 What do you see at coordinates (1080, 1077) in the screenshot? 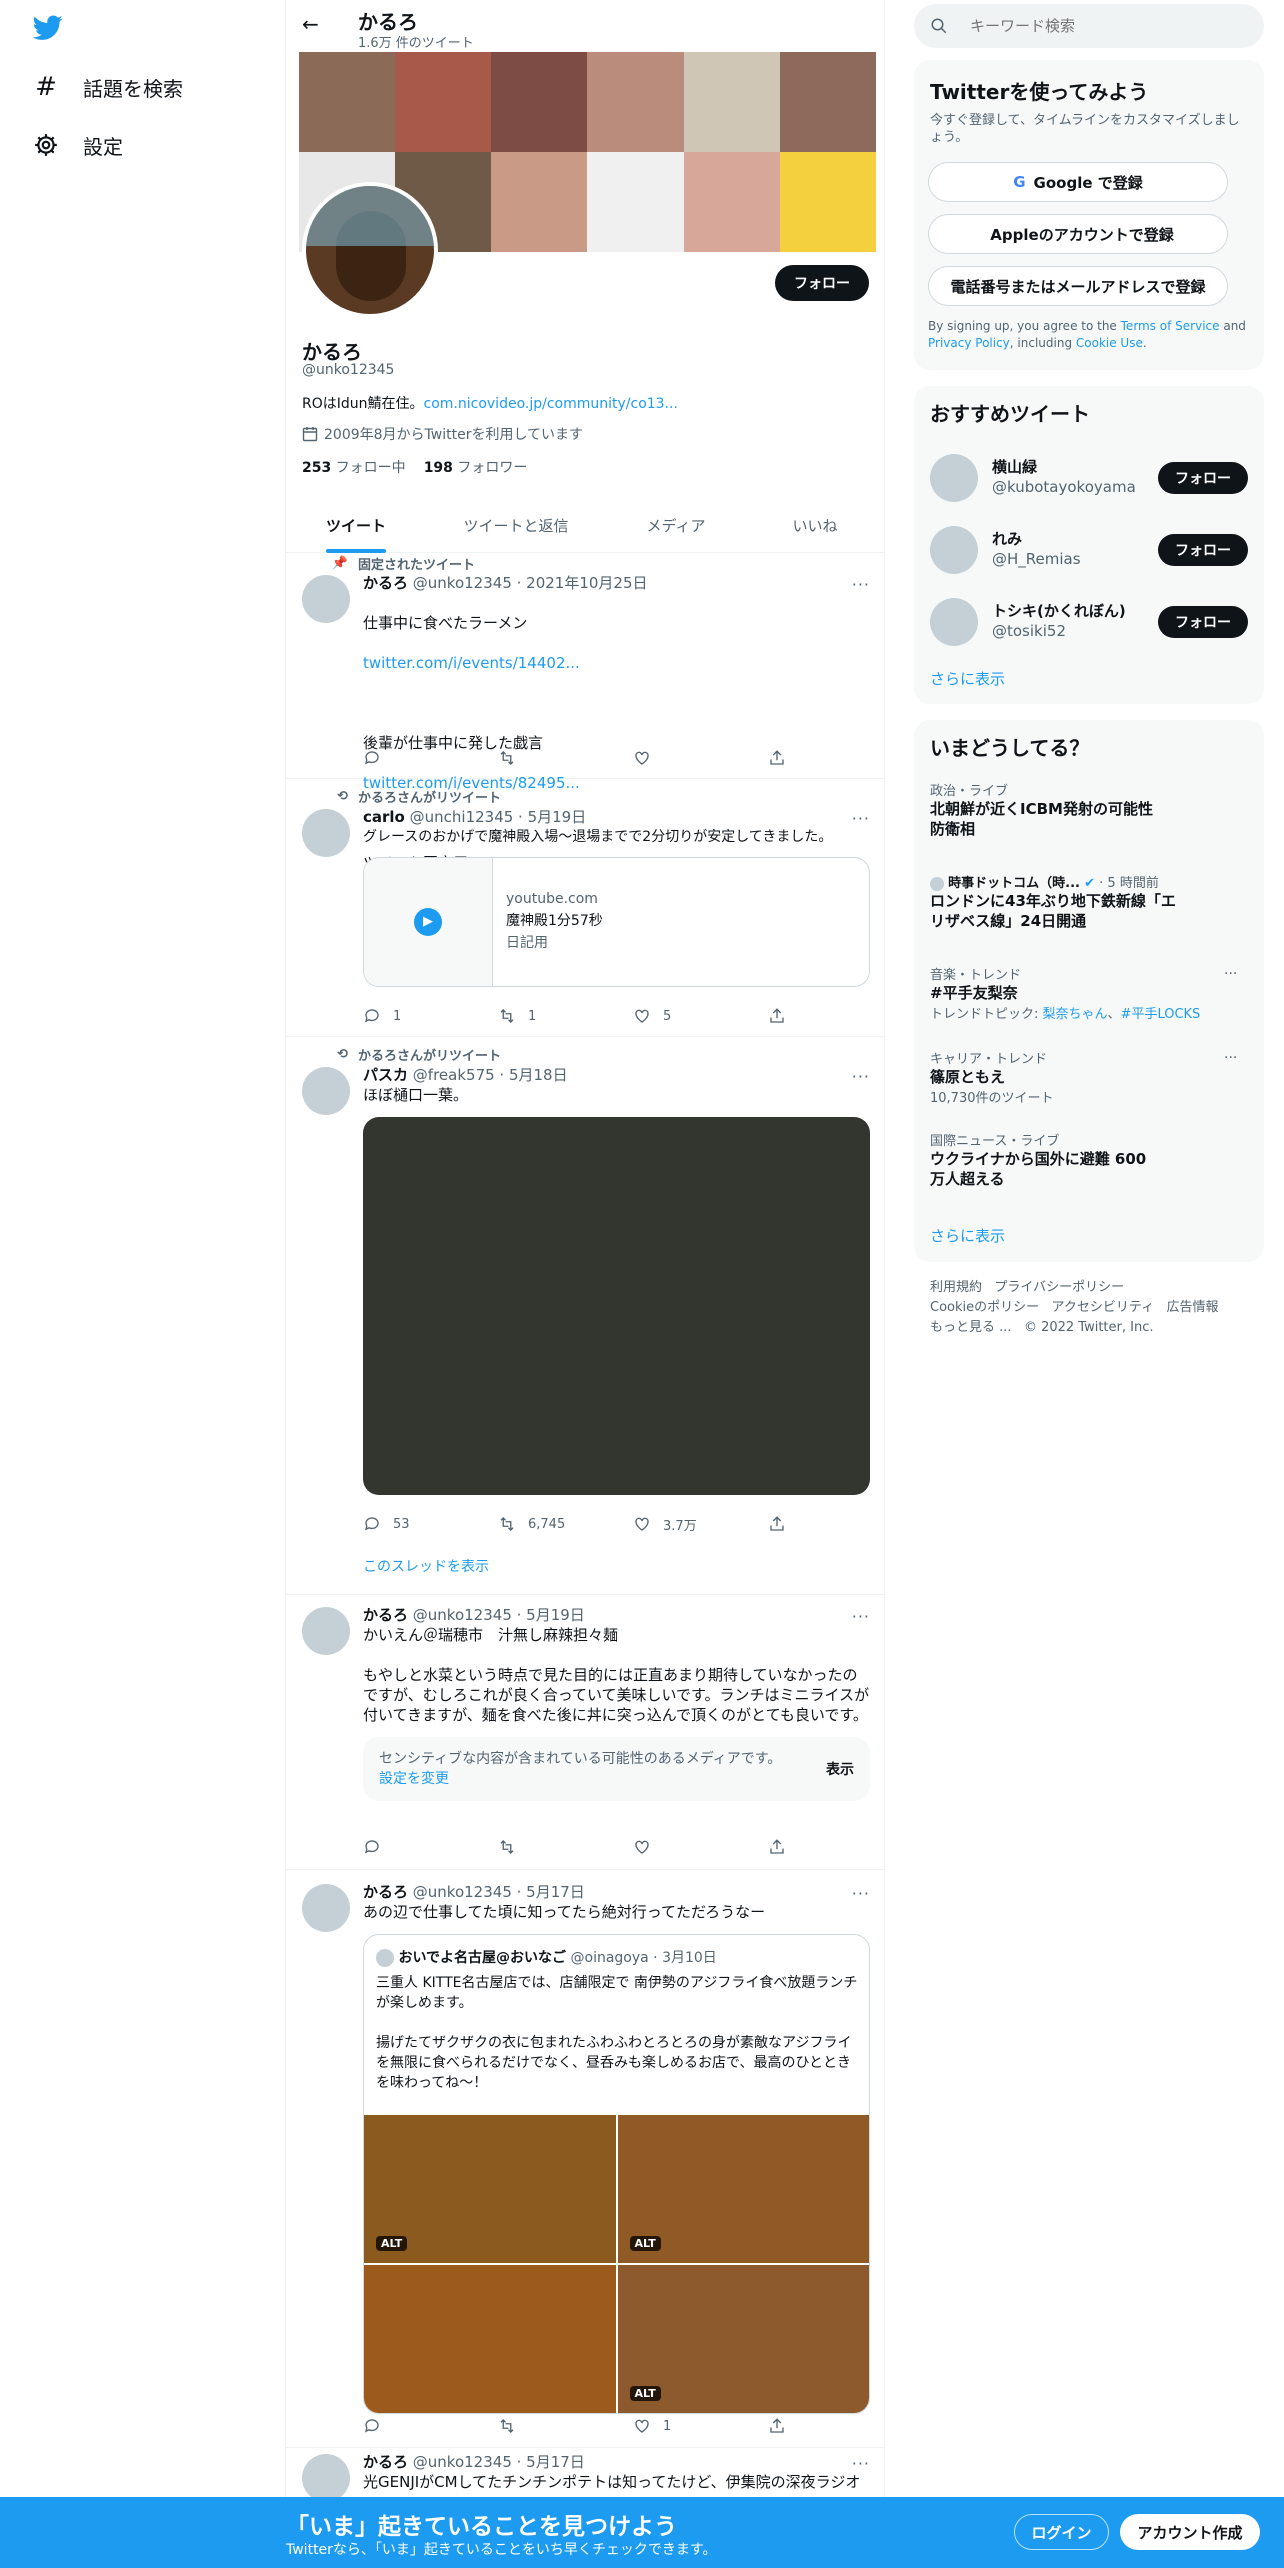
I see `trend-item: キャリア・トレンド 篠原ともえ 10,730件のツイート` at bounding box center [1080, 1077].